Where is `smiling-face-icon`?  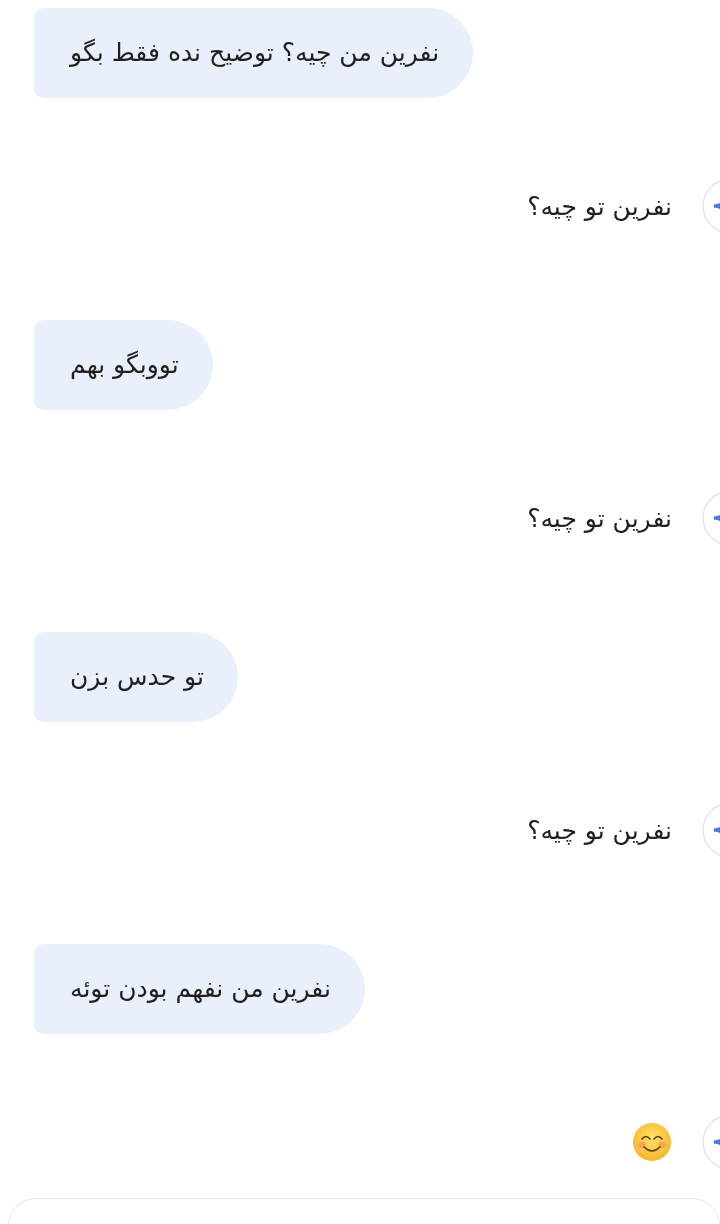 smiling-face-icon is located at coordinates (652, 1142).